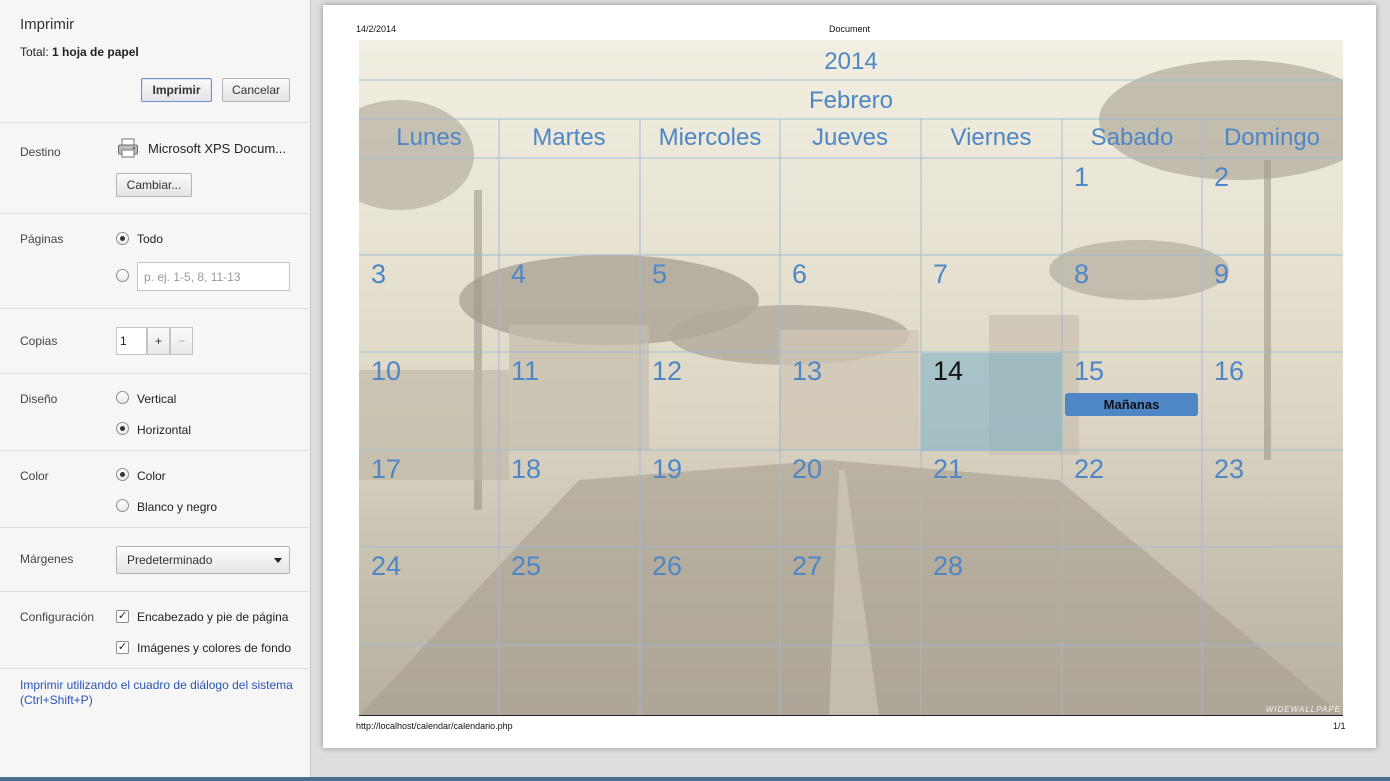  What do you see at coordinates (213, 617) in the screenshot?
I see `header-footer-label: Encabezado y pie de página` at bounding box center [213, 617].